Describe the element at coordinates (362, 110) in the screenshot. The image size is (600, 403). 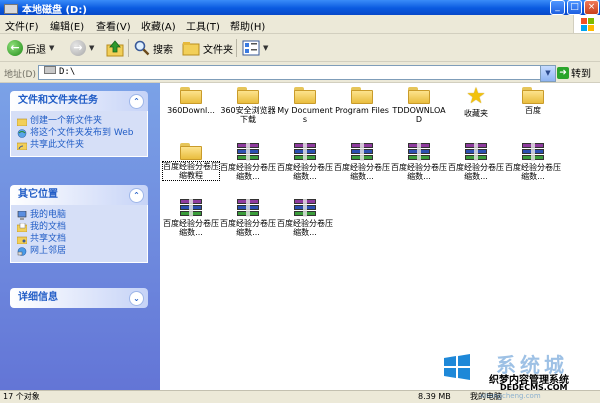
I see `file-name: Program Files` at that location.